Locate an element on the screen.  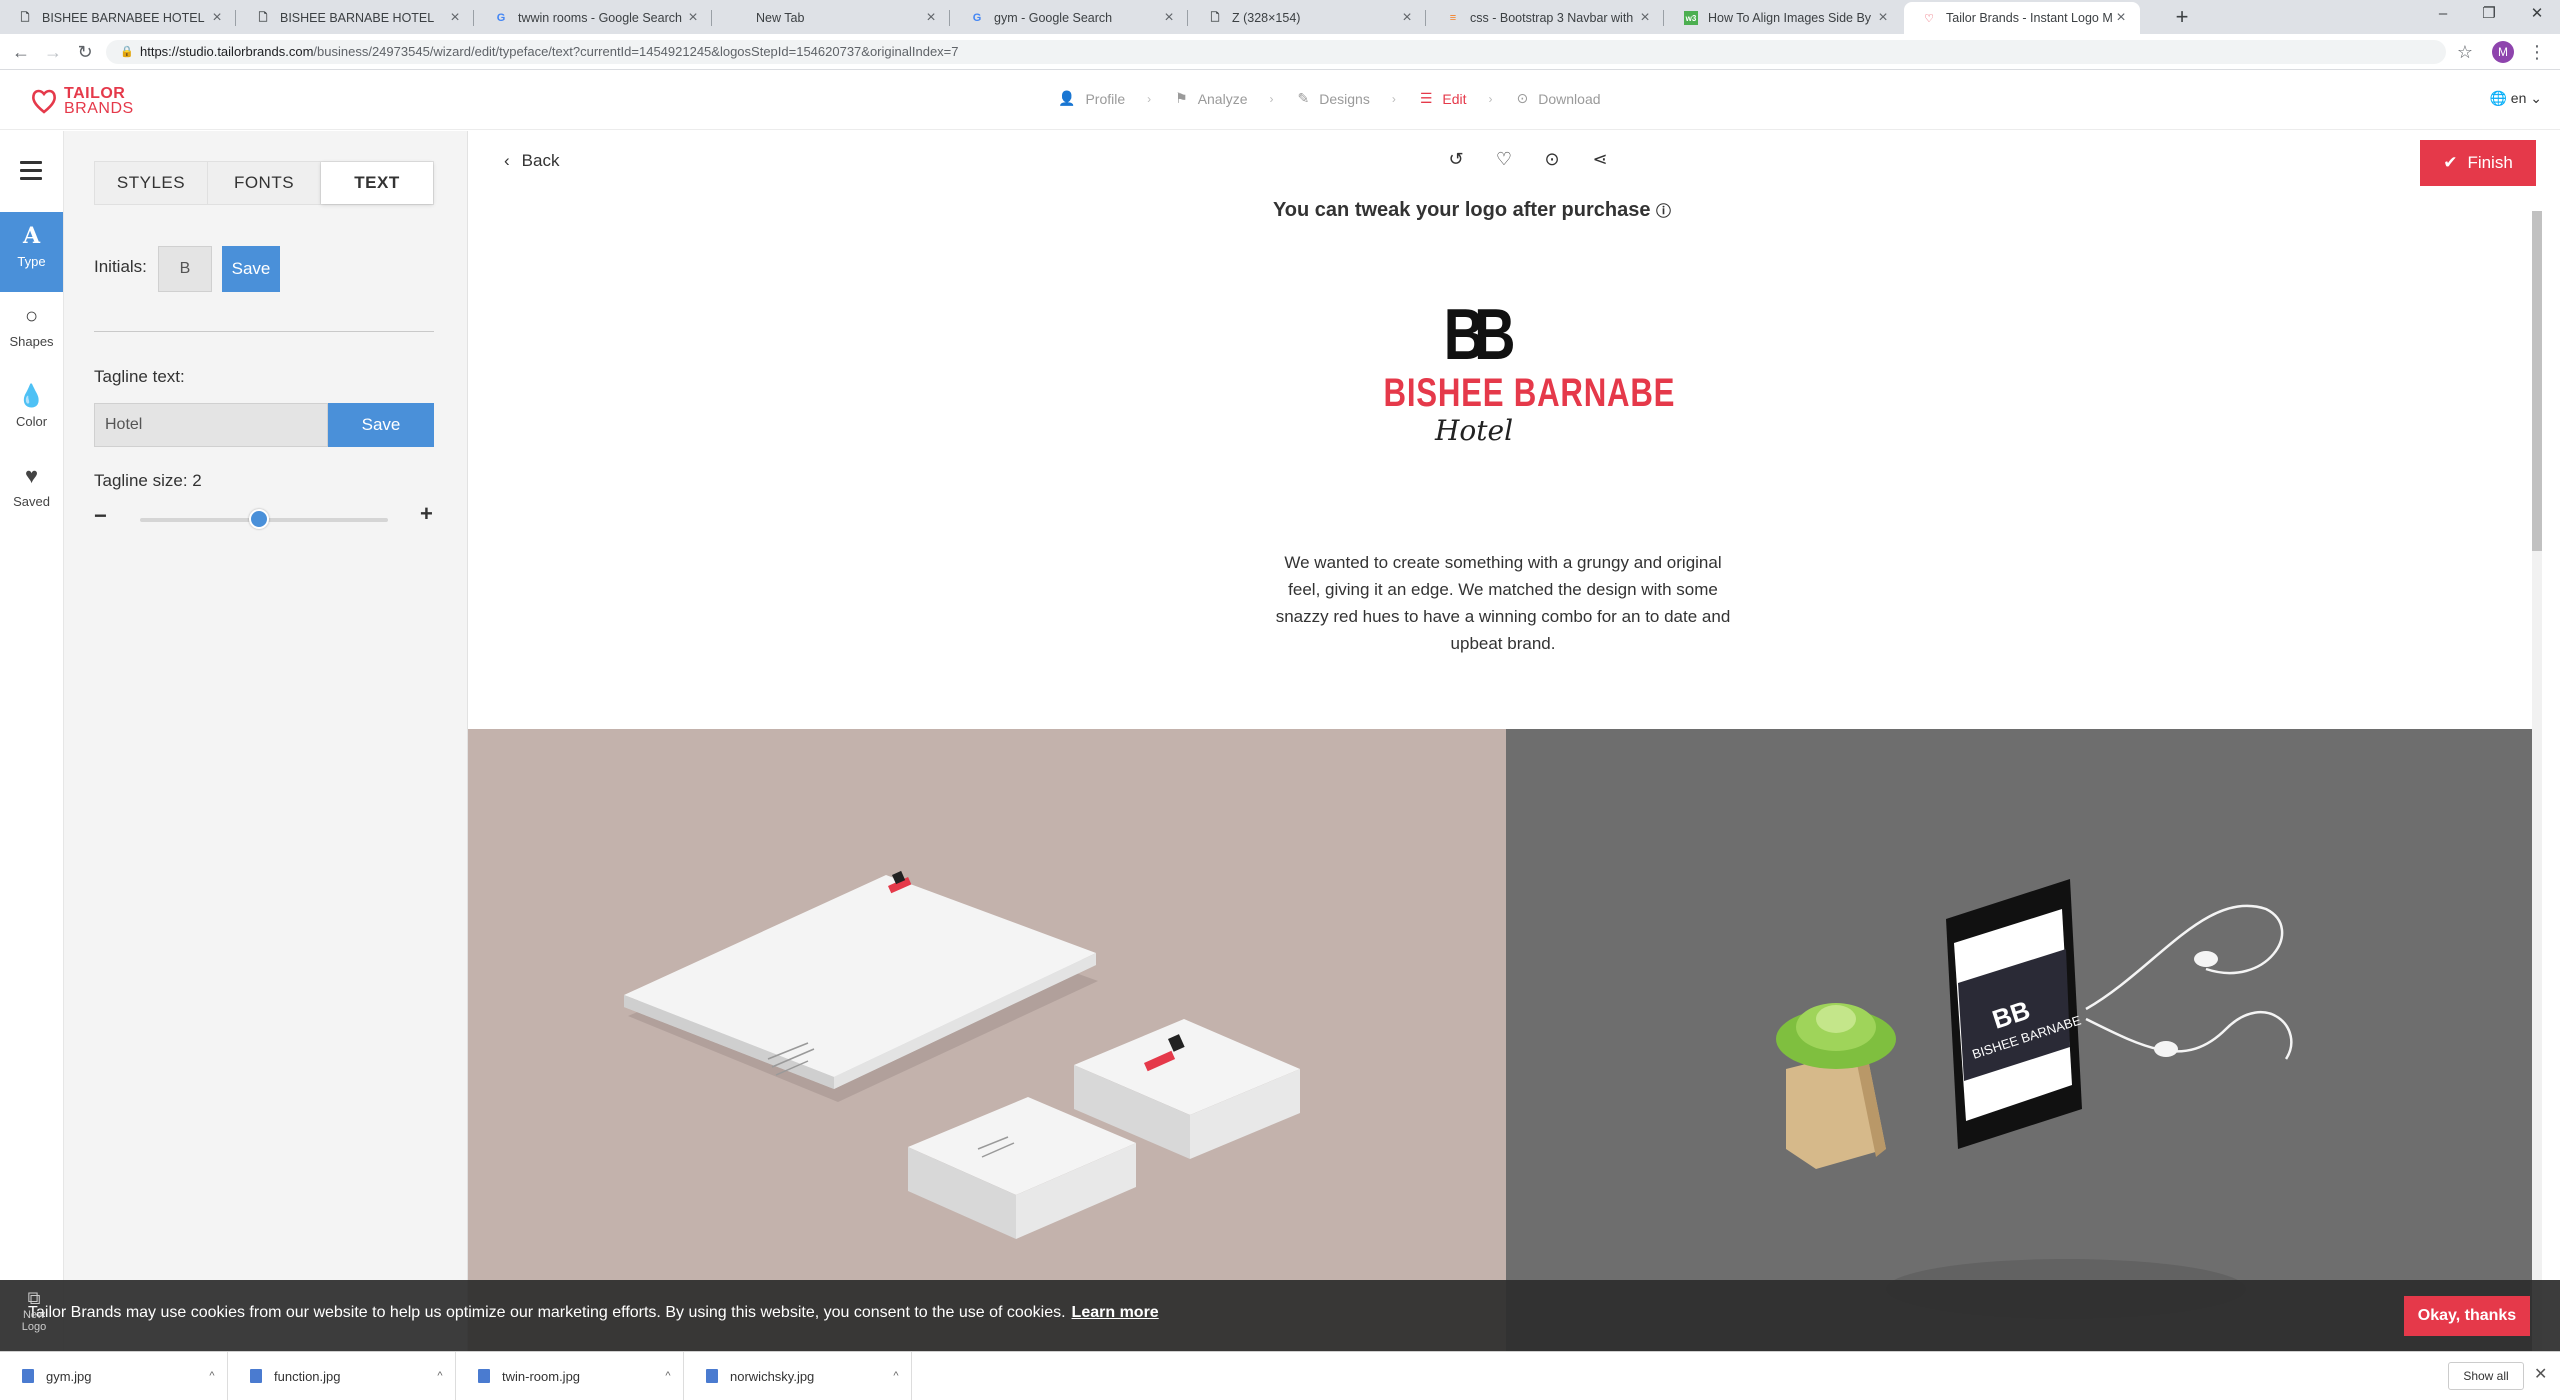
new-tab-button: + is located at coordinates (2182, 18).